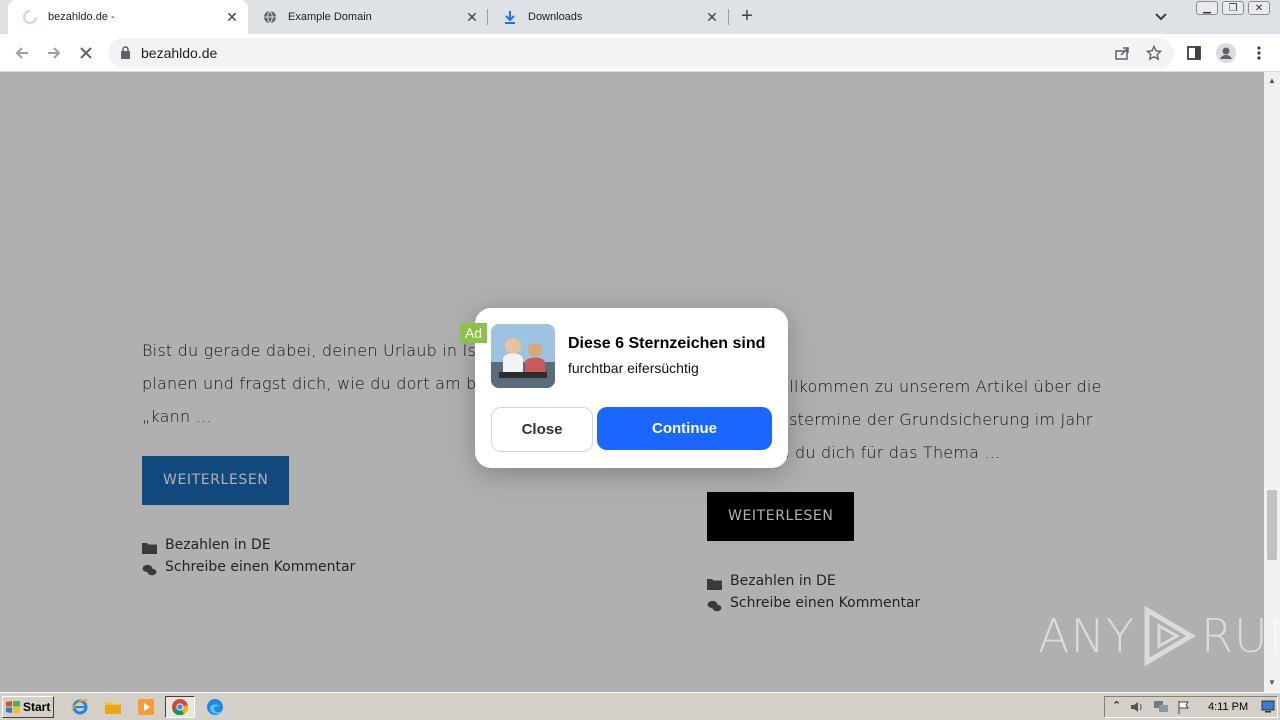 The image size is (1280, 720). What do you see at coordinates (113, 707) in the screenshot?
I see `file-explorer-icon` at bounding box center [113, 707].